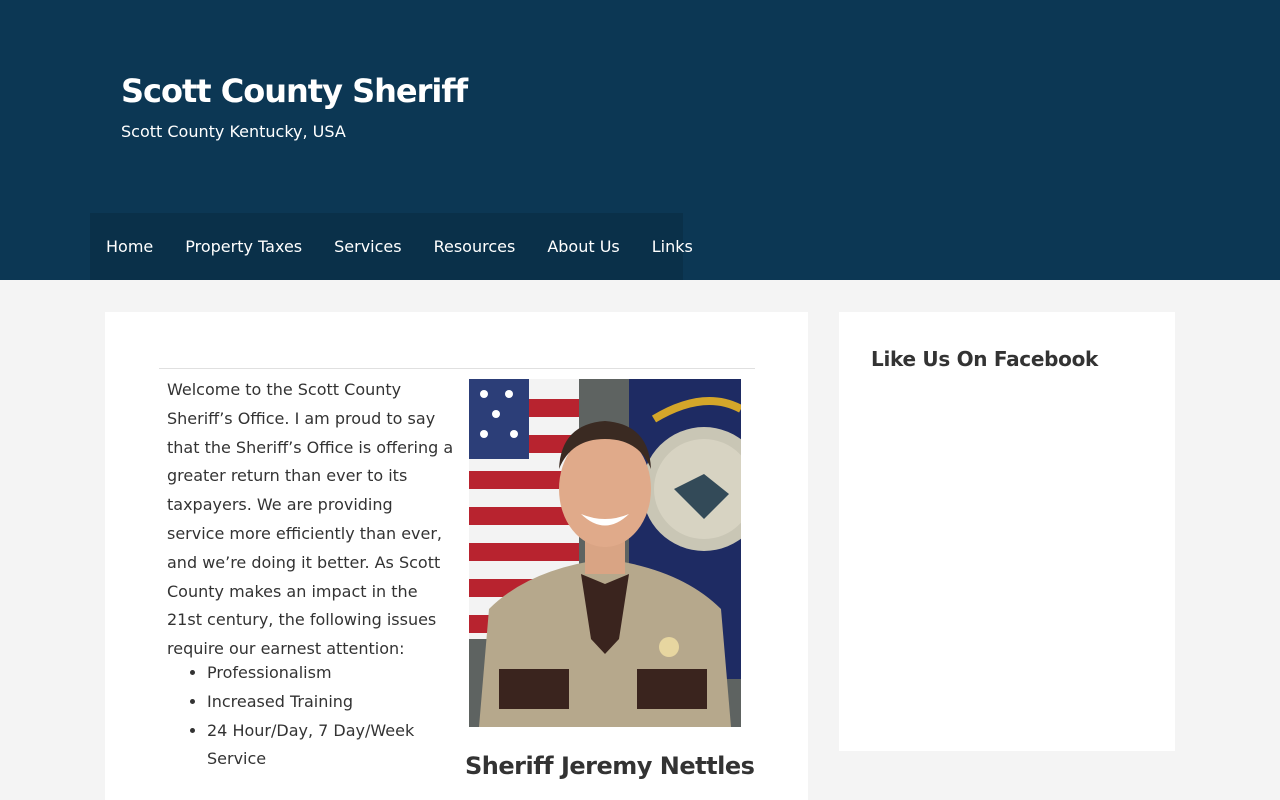 This screenshot has height=800, width=1280. What do you see at coordinates (243, 246) in the screenshot?
I see `nav-item-property-taxes: Property Taxes` at bounding box center [243, 246].